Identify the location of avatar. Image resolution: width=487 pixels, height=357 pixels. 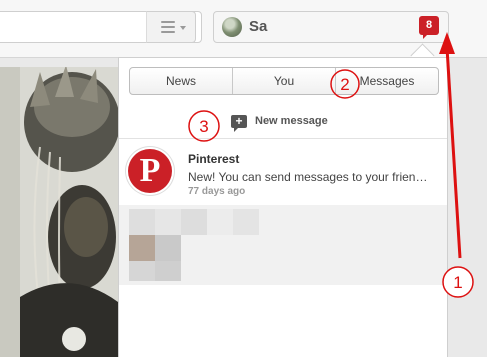
(232, 27).